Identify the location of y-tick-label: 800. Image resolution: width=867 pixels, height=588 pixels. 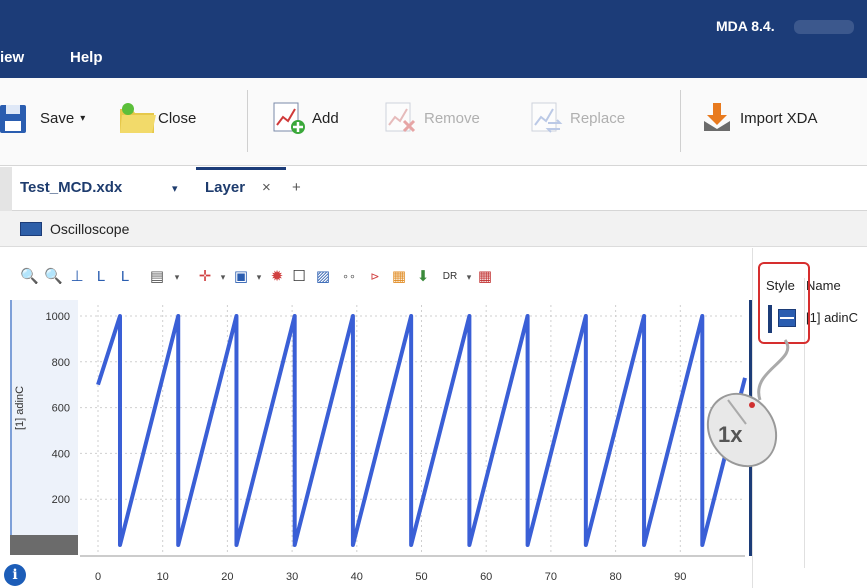
(61, 363).